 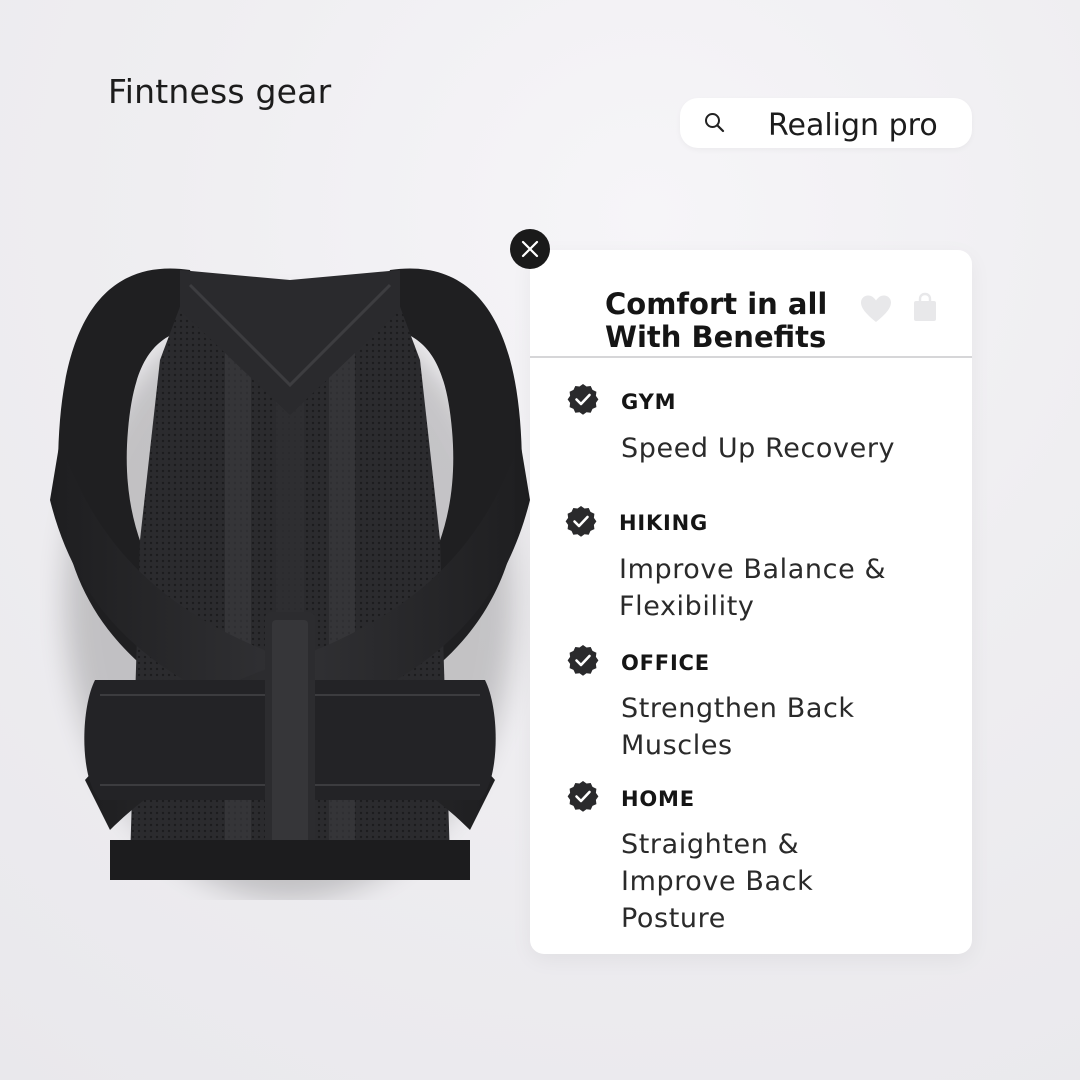 I want to click on benefit-label: GYM, so click(x=649, y=402).